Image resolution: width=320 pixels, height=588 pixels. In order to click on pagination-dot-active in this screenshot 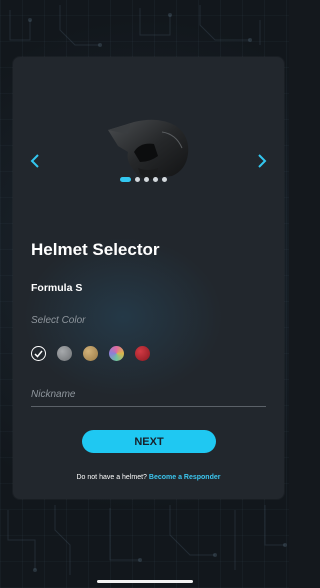, I will do `click(125, 179)`.